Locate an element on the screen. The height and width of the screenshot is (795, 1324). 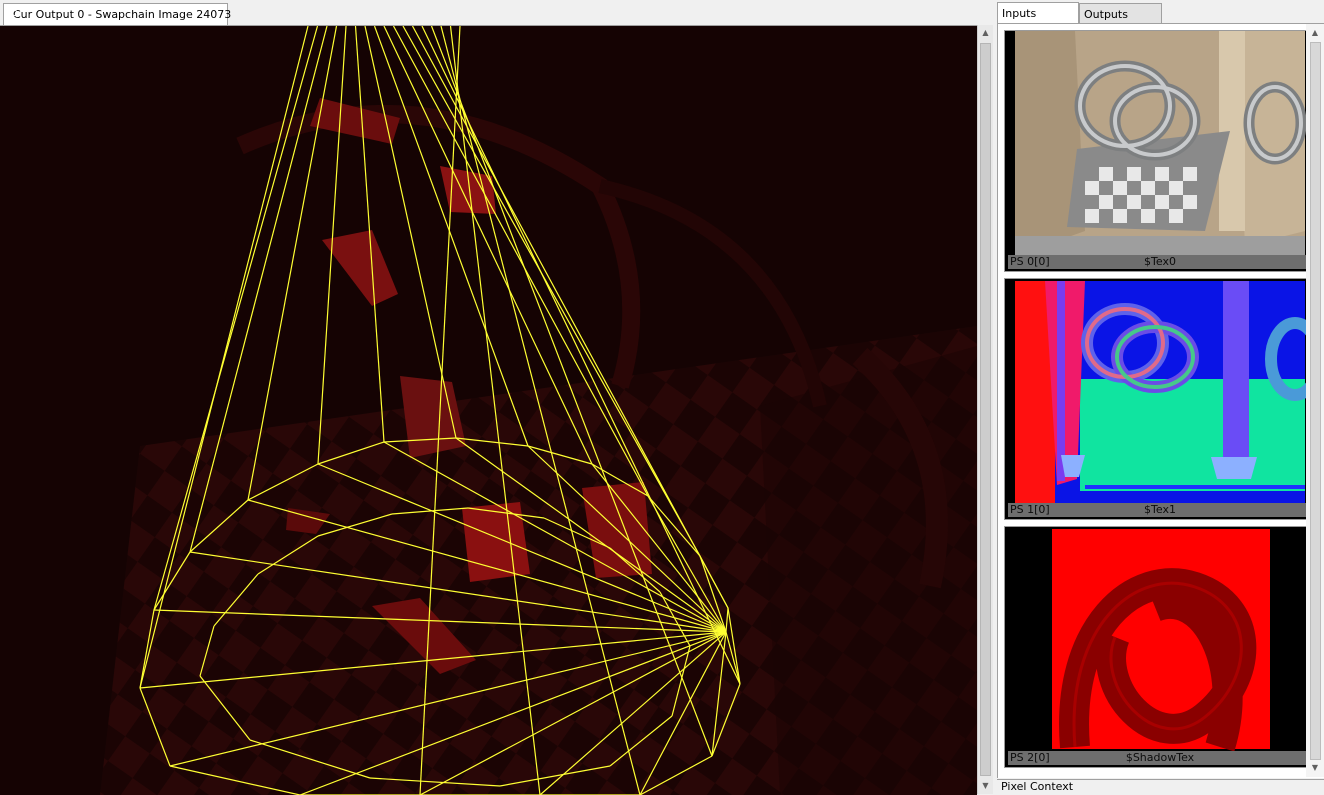
thumbnail-tex1: PS 1[0] $Tex1 is located at coordinates (1160, 399).